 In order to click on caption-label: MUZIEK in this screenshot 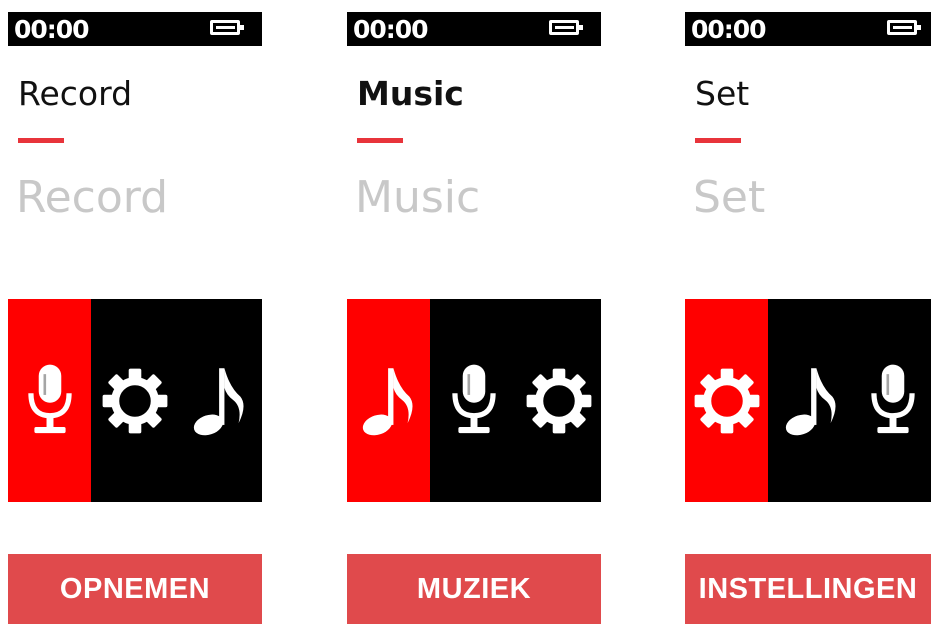, I will do `click(474, 589)`.